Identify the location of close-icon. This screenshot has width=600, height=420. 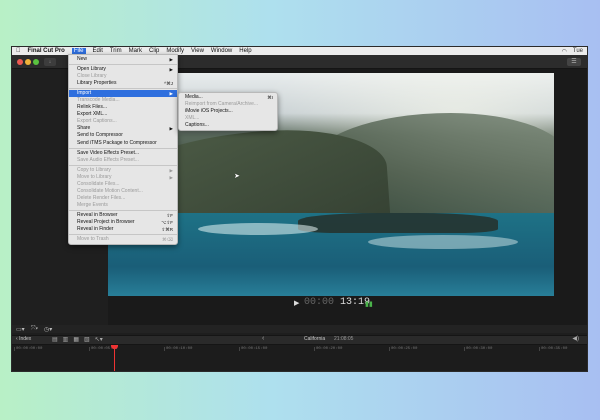
(20, 62).